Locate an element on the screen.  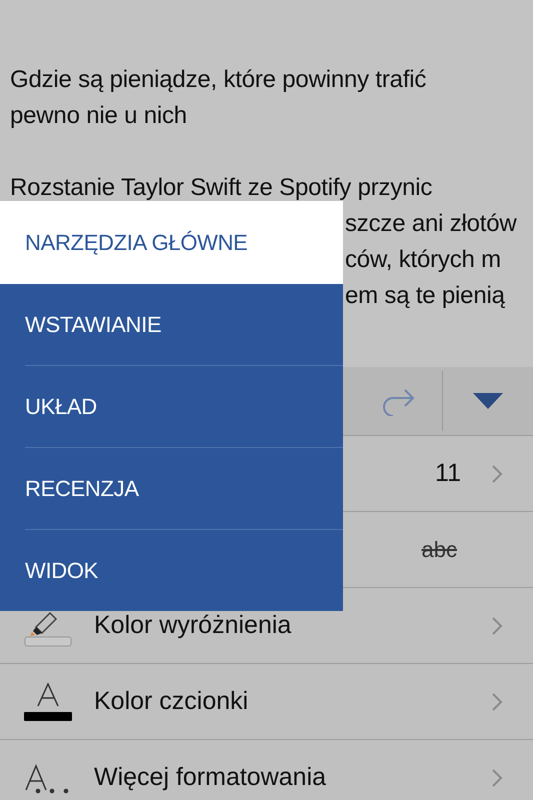
font-size-value: 11 is located at coordinates (448, 473).